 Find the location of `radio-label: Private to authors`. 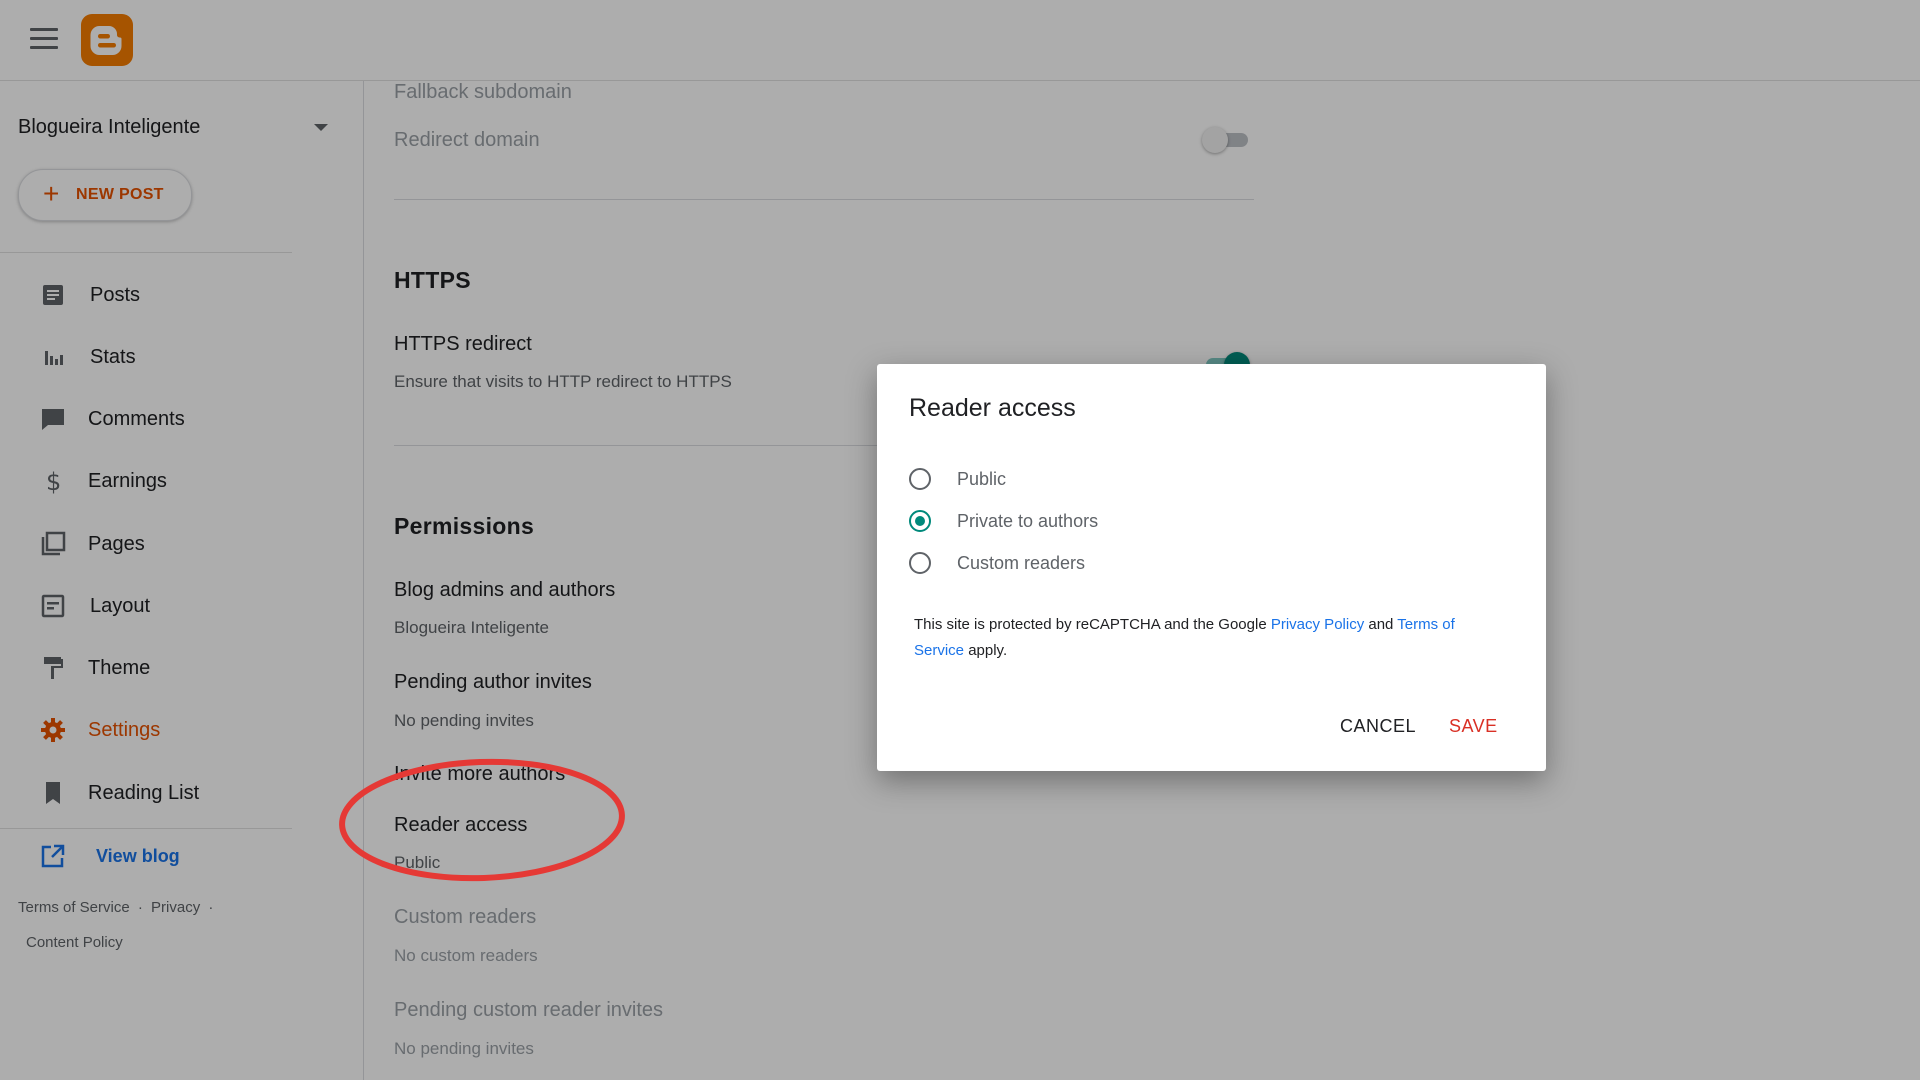

radio-label: Private to authors is located at coordinates (1028, 521).